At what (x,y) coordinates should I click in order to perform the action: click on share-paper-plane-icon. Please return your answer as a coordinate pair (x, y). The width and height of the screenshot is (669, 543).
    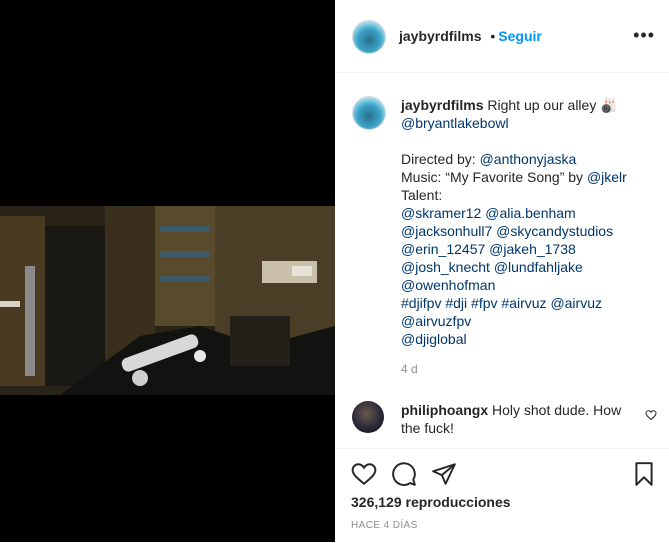
    Looking at the image, I should click on (444, 474).